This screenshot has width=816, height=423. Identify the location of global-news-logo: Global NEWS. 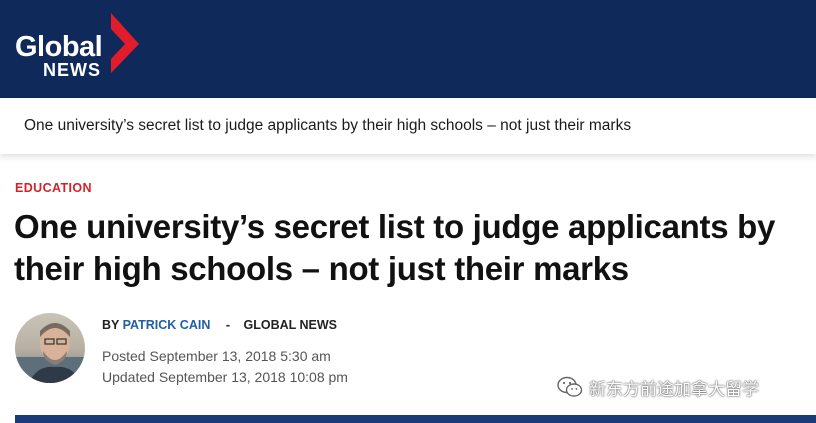
(77, 48).